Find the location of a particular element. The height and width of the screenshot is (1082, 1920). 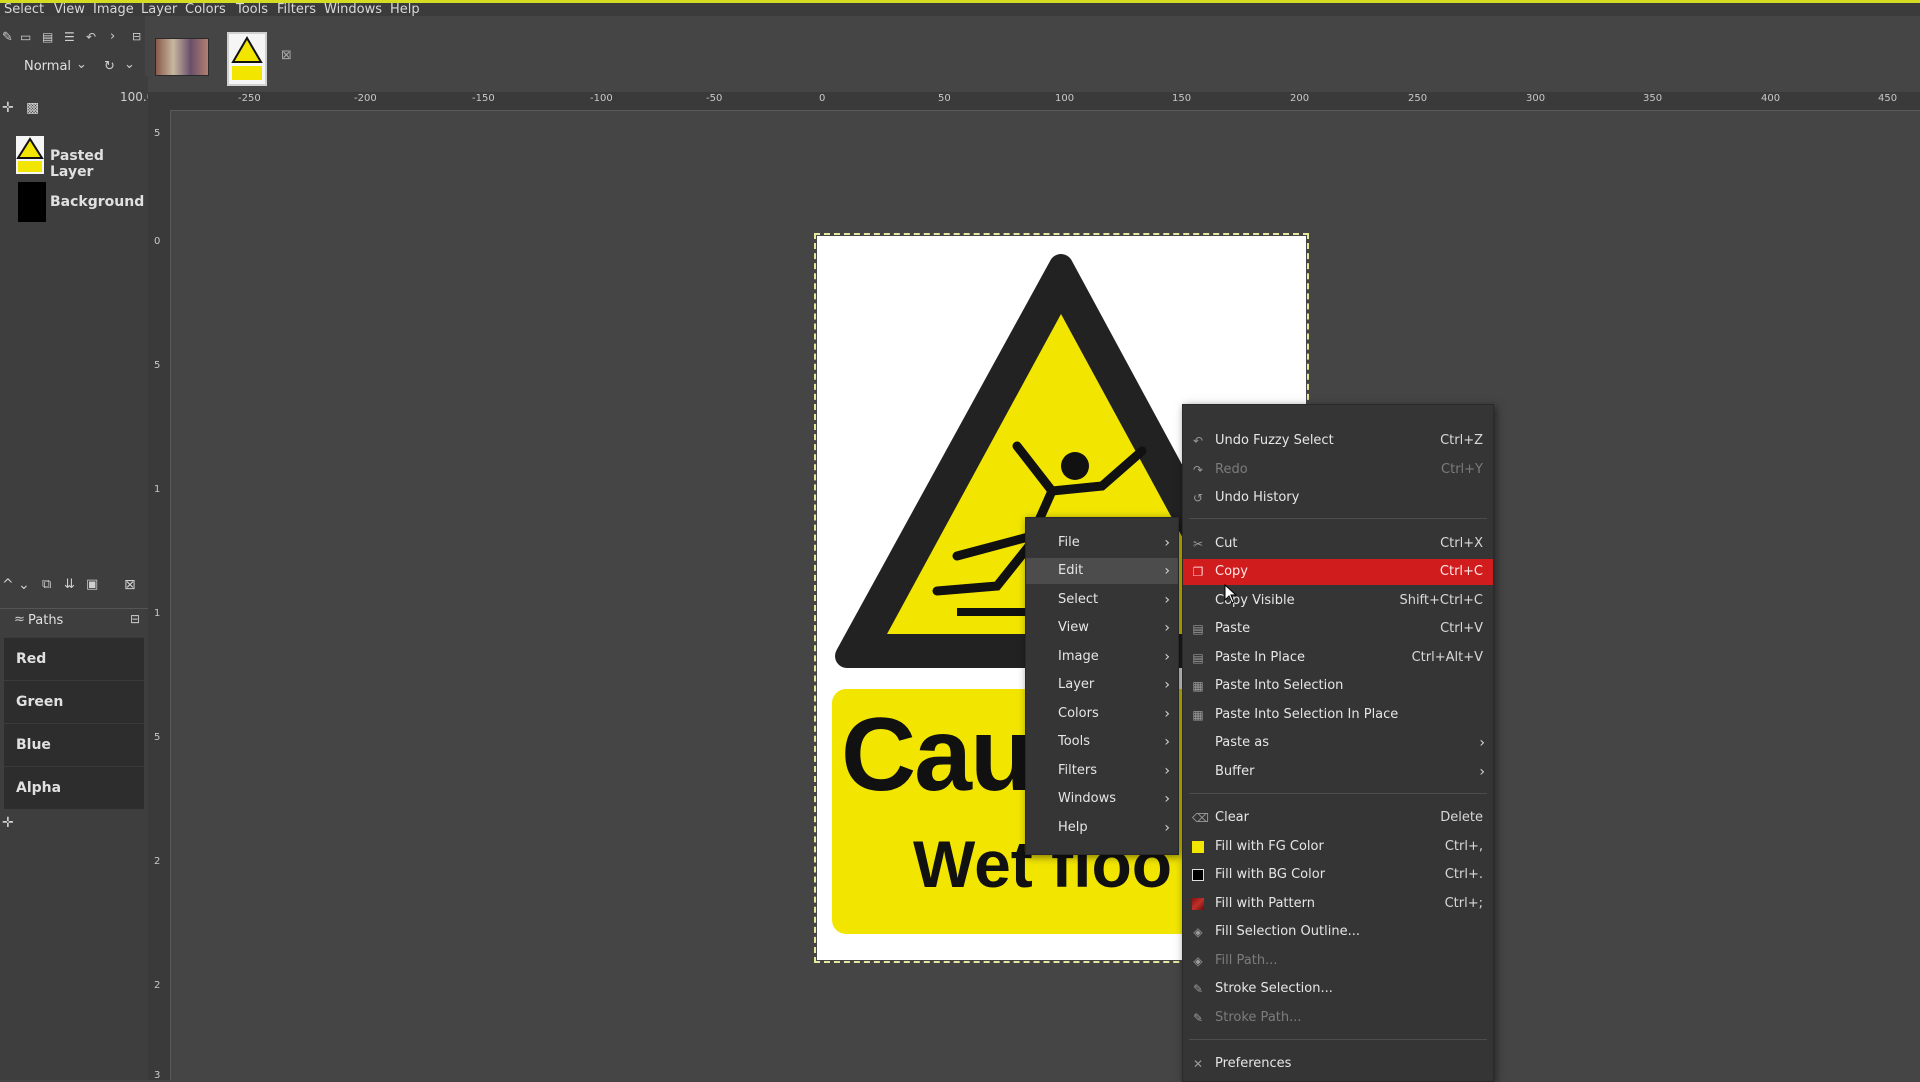

close-icon: ⊠ is located at coordinates (286, 55).